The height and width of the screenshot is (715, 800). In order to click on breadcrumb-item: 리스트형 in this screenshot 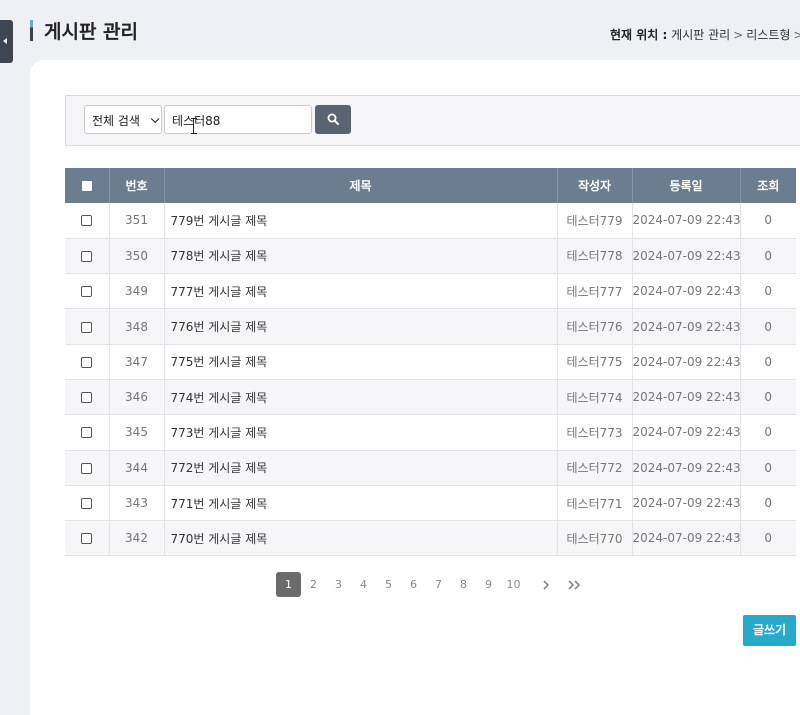, I will do `click(768, 35)`.